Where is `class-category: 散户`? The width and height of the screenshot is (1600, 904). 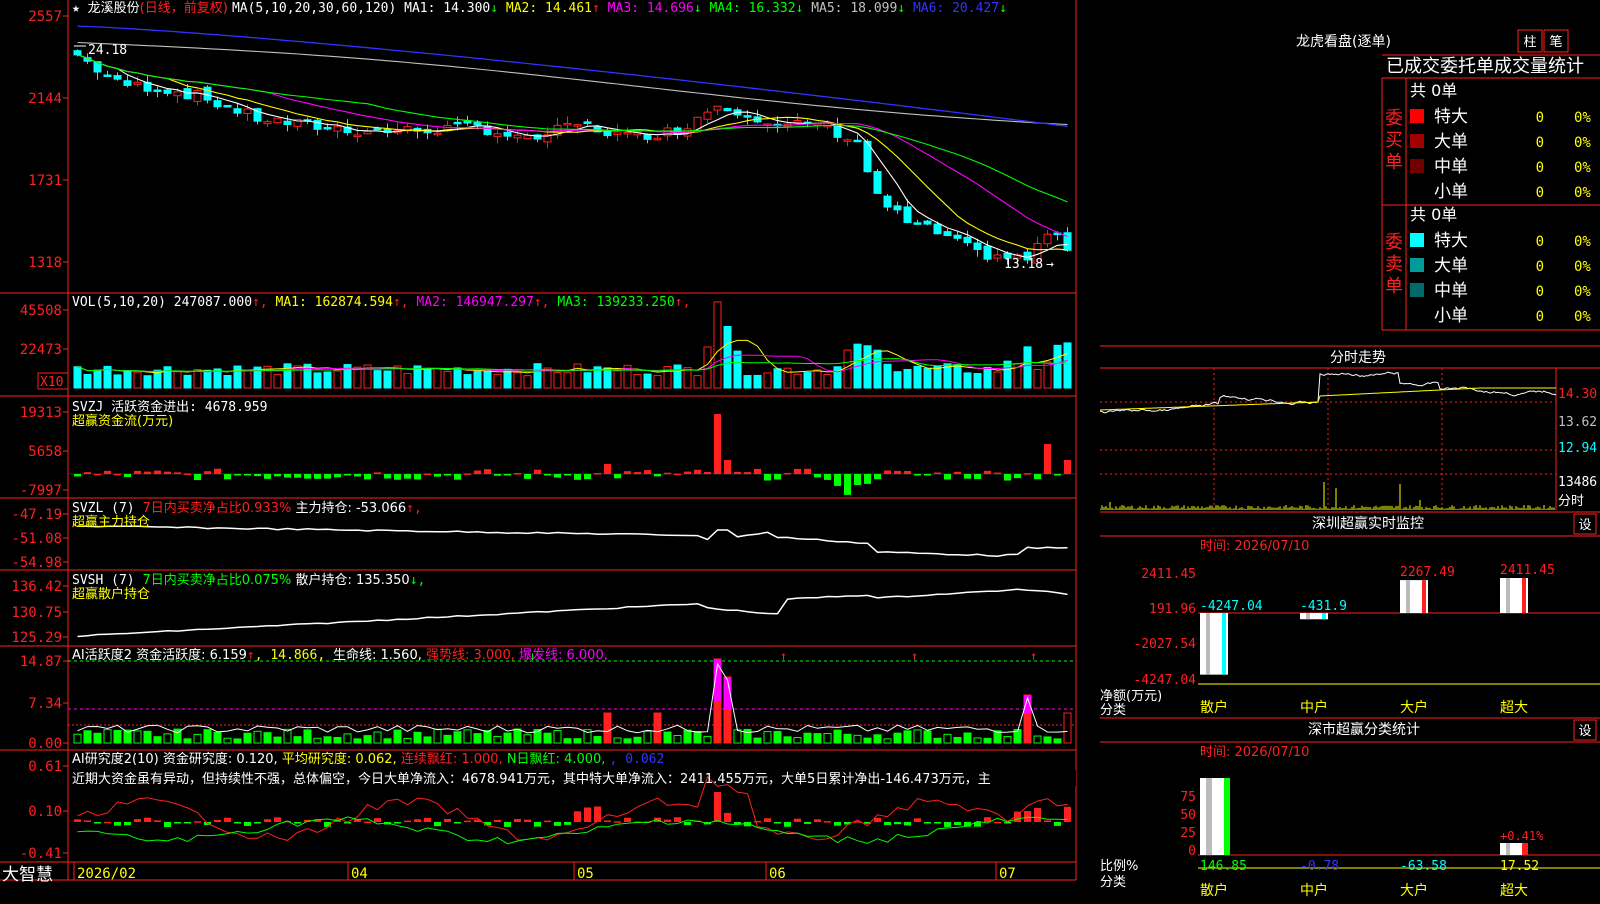
class-category: 散户 is located at coordinates (1214, 890).